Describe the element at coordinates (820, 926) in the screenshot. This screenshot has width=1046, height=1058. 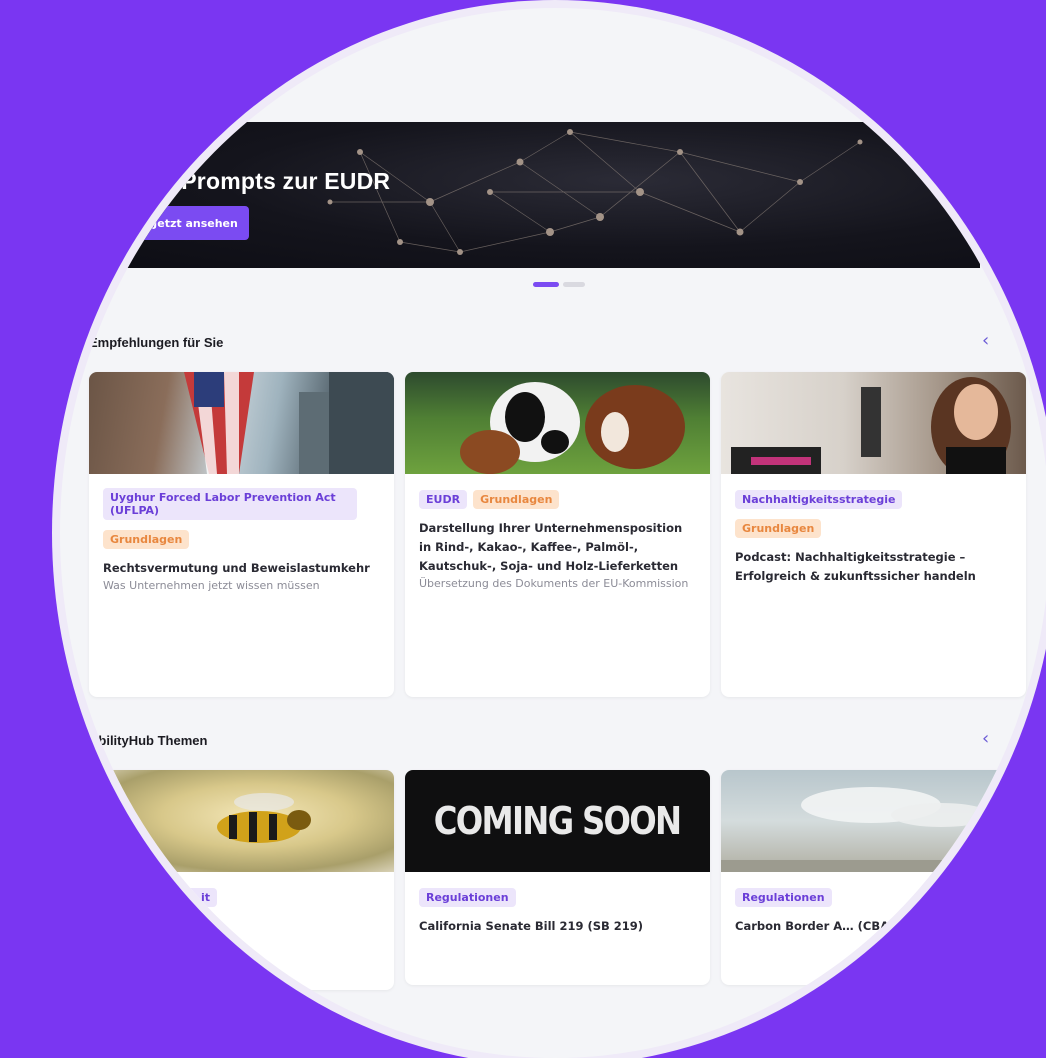
I see `card-title: Carbon Border A… (CBAM)` at that location.